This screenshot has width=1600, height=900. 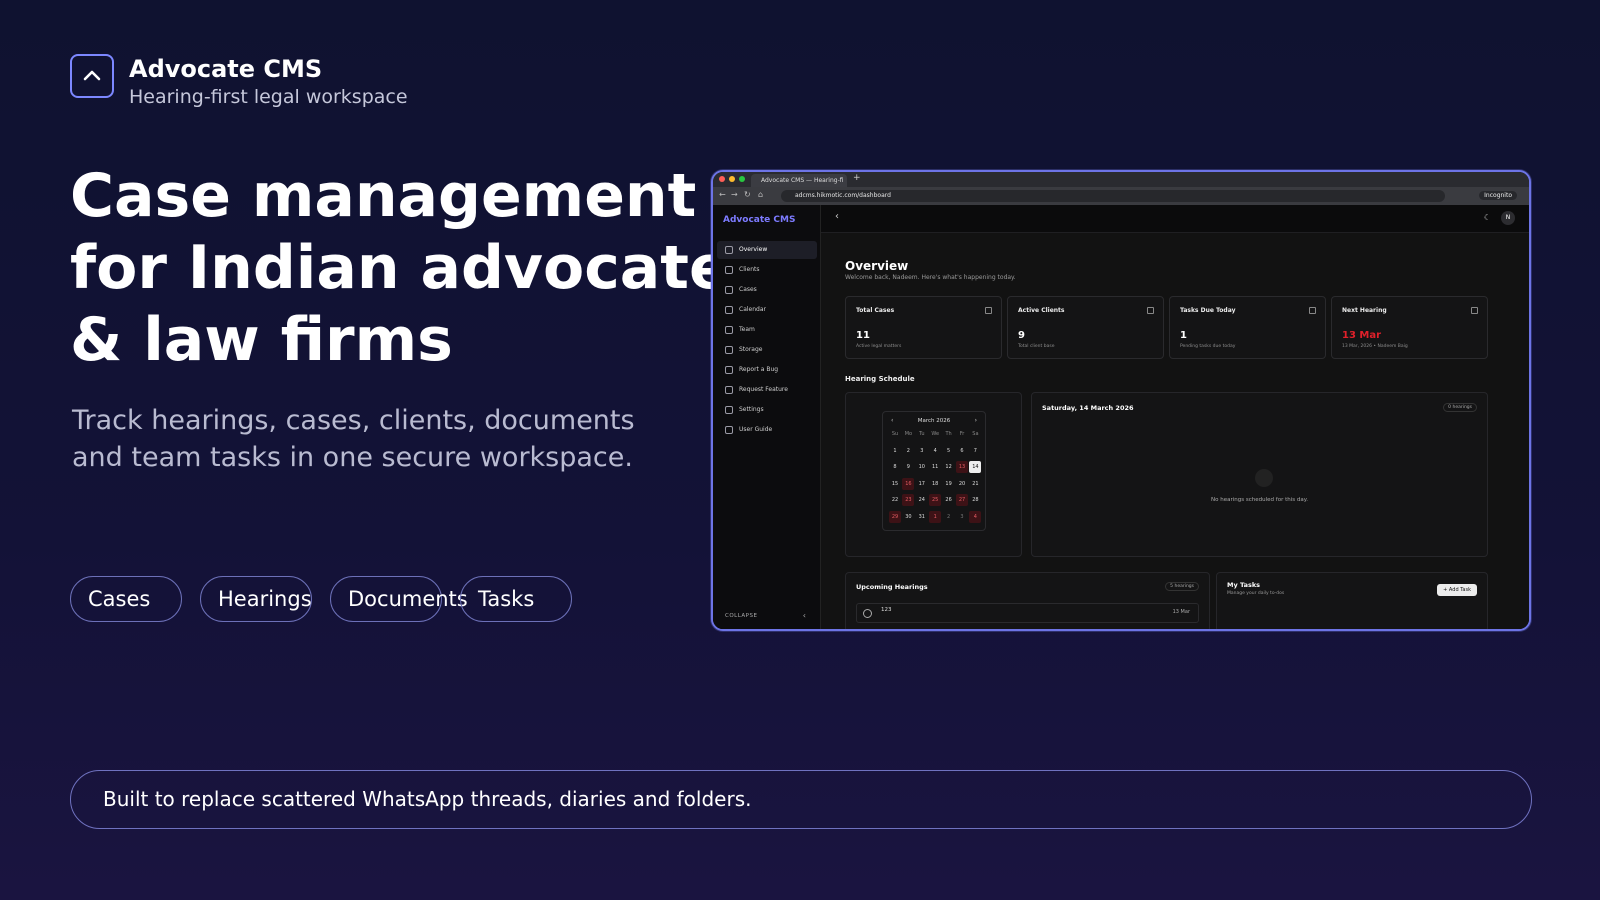 I want to click on team-icon, so click(x=729, y=330).